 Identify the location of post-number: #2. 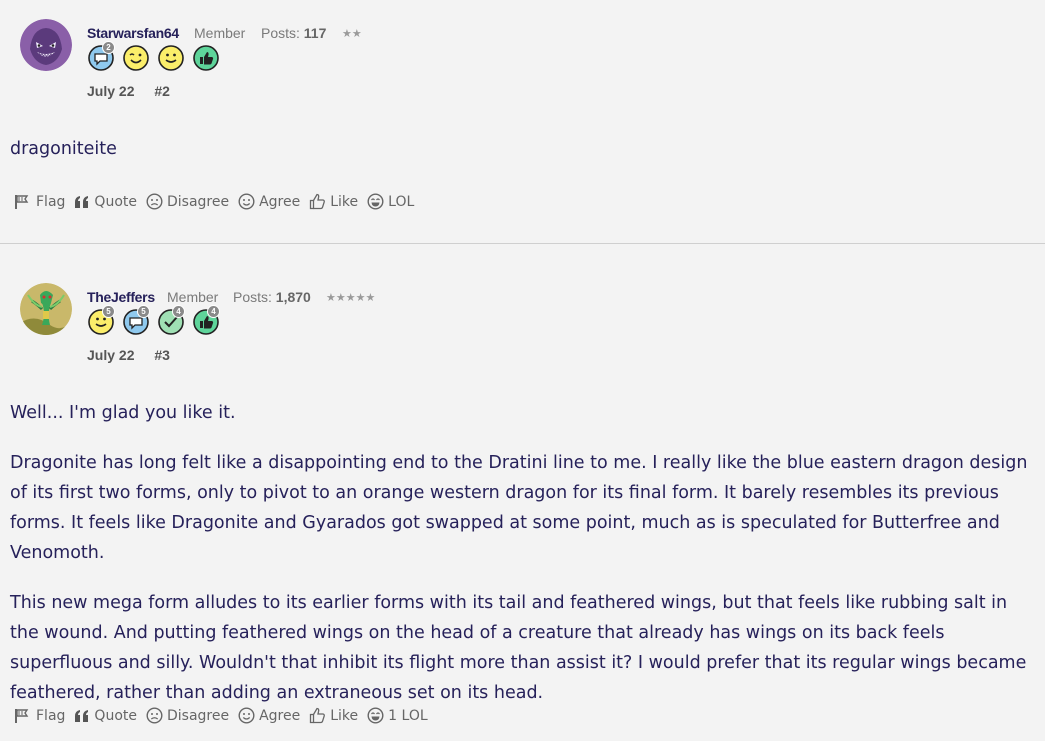
(162, 91).